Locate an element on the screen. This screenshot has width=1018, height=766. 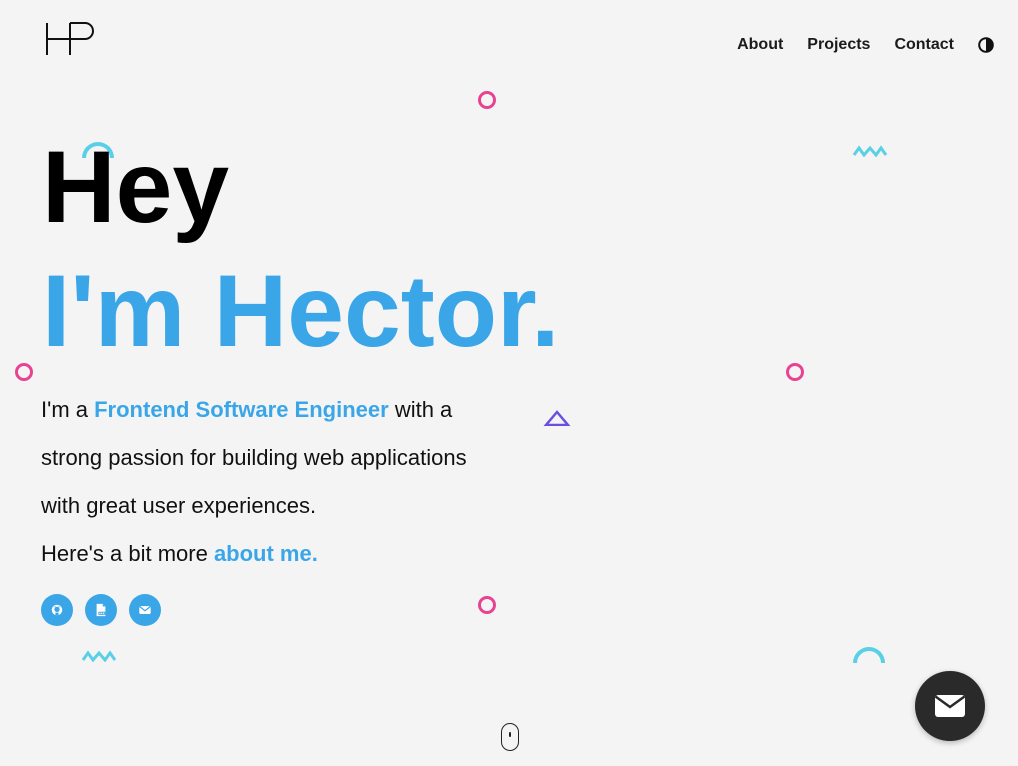
scroll-indicator-icon is located at coordinates (510, 737).